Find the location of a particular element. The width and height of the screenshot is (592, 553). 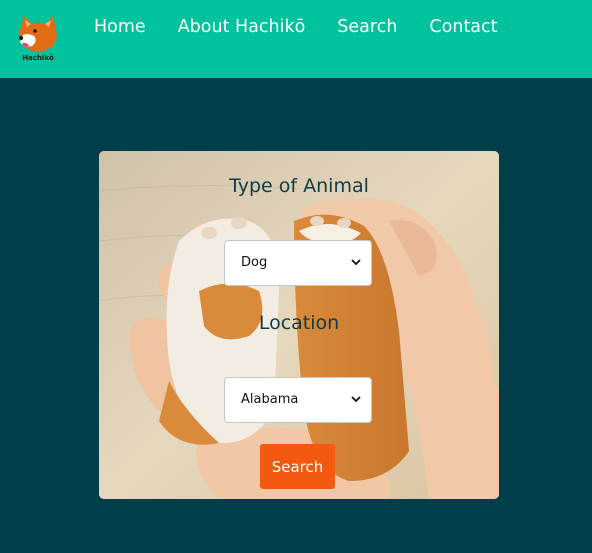

nav-search-link: Search is located at coordinates (367, 27).